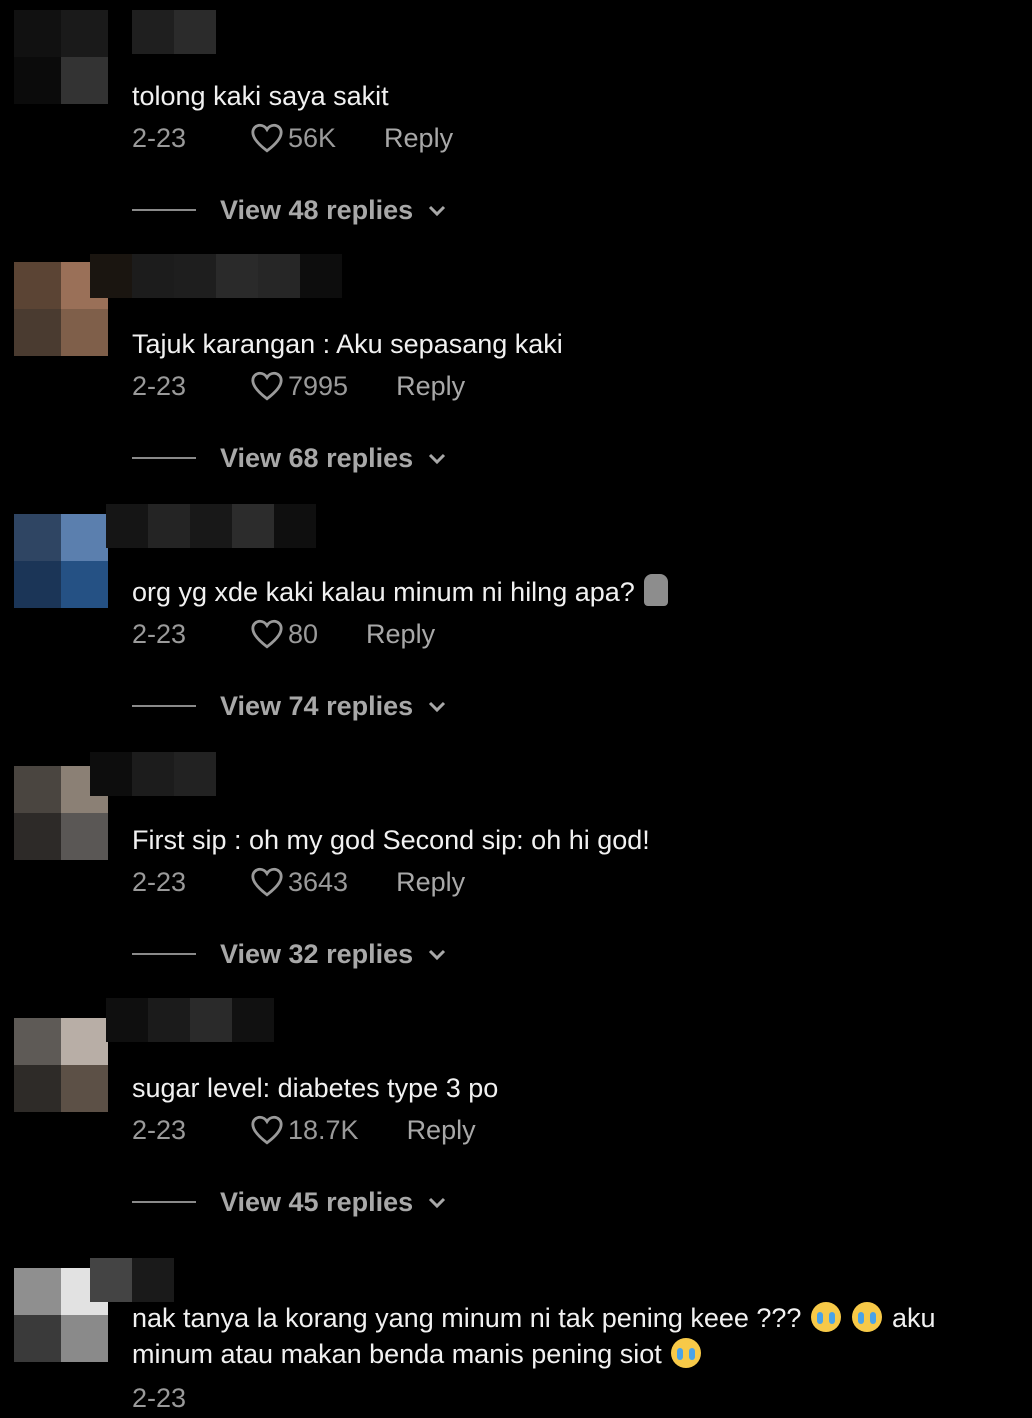 The image size is (1032, 1418). I want to click on comment-text-part: minum atau makan benda manis pening siot, so click(397, 1354).